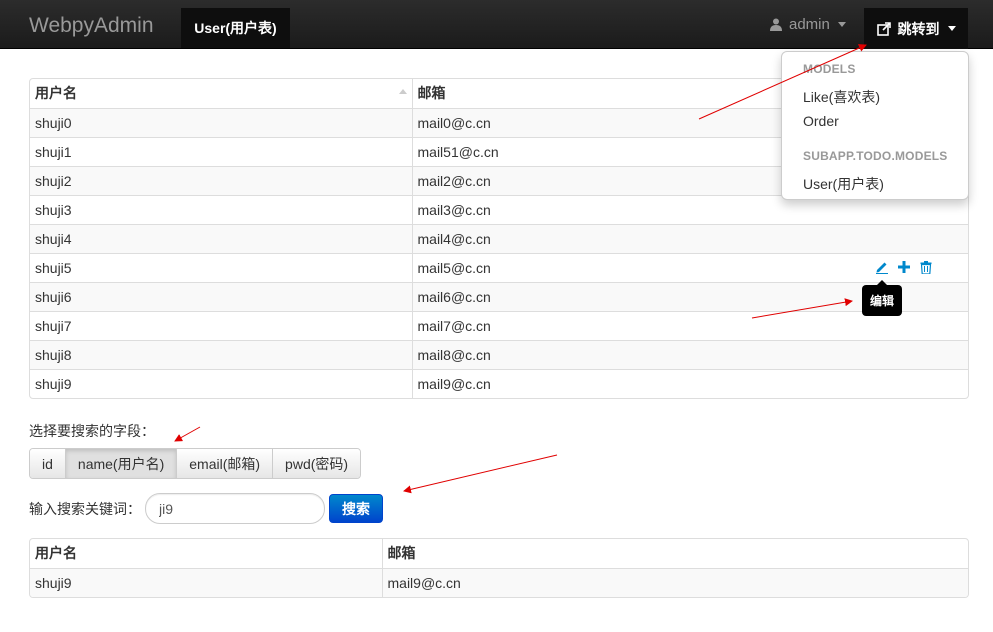 Image resolution: width=993 pixels, height=632 pixels. What do you see at coordinates (499, 267) in the screenshot?
I see `table-row: shuji5 mail5@c.cn` at bounding box center [499, 267].